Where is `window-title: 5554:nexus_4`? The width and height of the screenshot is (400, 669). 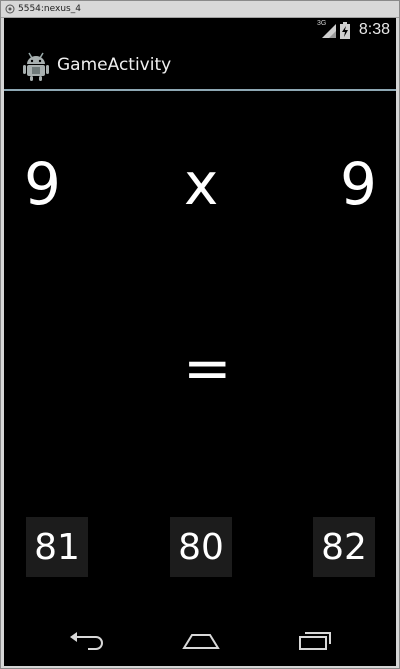
window-title: 5554:nexus_4 is located at coordinates (49, 9).